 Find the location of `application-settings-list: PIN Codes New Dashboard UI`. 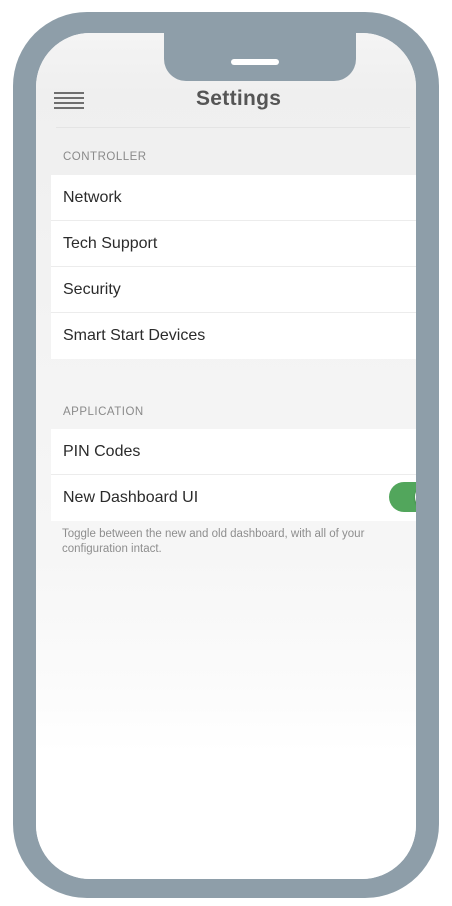

application-settings-list: PIN Codes New Dashboard UI is located at coordinates (233, 475).